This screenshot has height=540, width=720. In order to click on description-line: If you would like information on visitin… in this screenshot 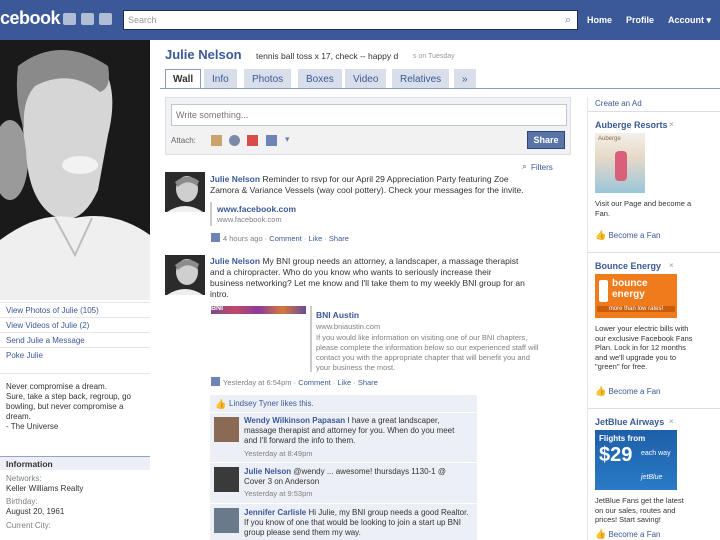, I will do `click(422, 337)`.